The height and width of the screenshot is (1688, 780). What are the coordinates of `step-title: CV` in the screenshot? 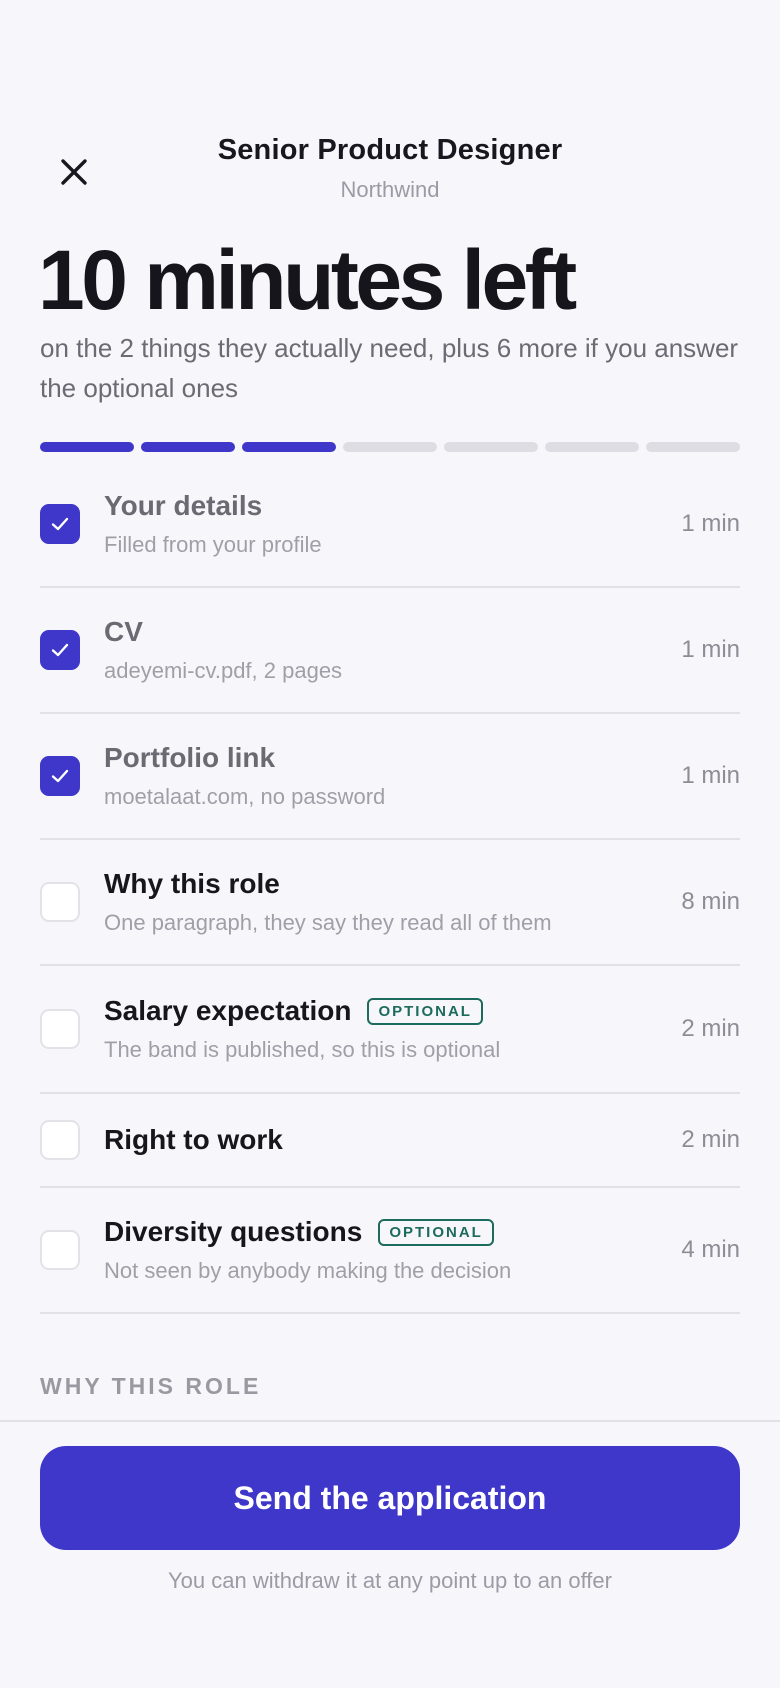 It's located at (123, 631).